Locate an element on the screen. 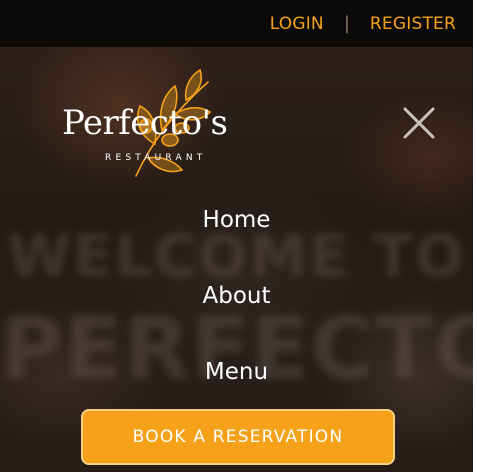 The width and height of the screenshot is (477, 472). top-bar: LOGIN | REGISTER is located at coordinates (236, 23).